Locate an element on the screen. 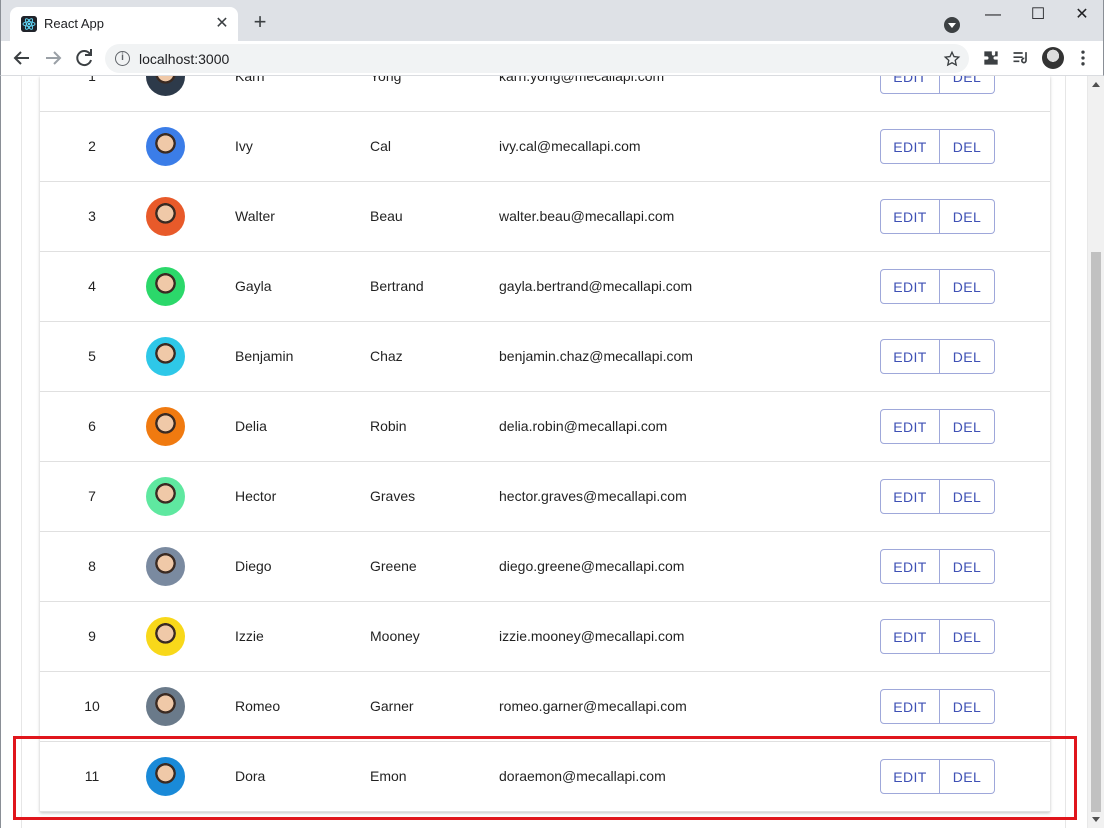 The image size is (1104, 828). react-logo-icon is located at coordinates (29, 24).